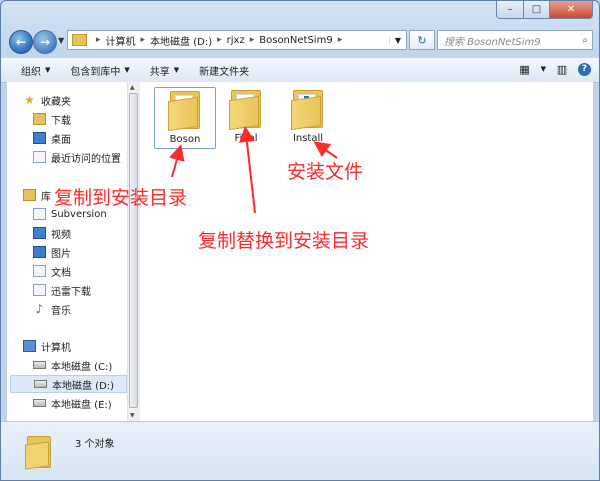 The width and height of the screenshot is (600, 481). I want to click on videos-icon, so click(39, 233).